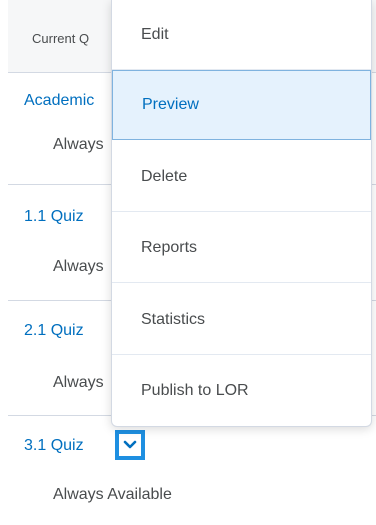  I want to click on quiz-link-academic: Academic, so click(59, 101).